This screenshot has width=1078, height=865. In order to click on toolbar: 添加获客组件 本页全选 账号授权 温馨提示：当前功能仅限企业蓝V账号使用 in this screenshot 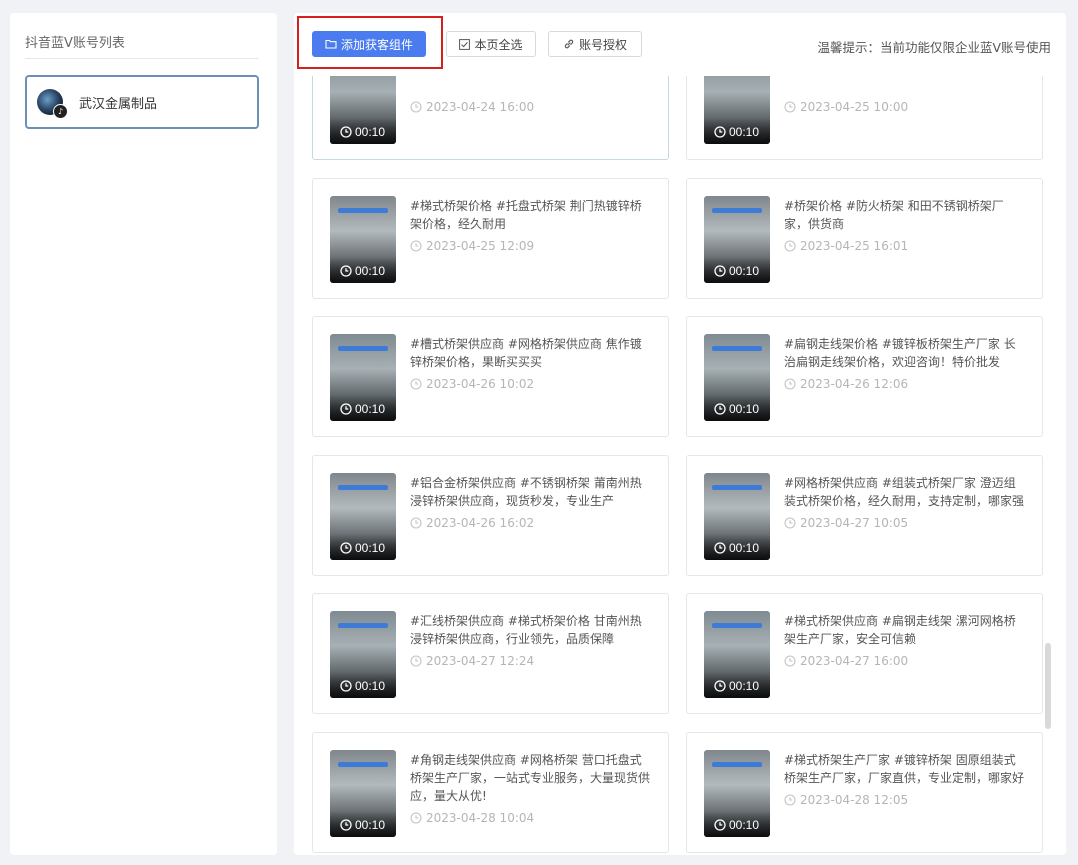, I will do `click(680, 44)`.